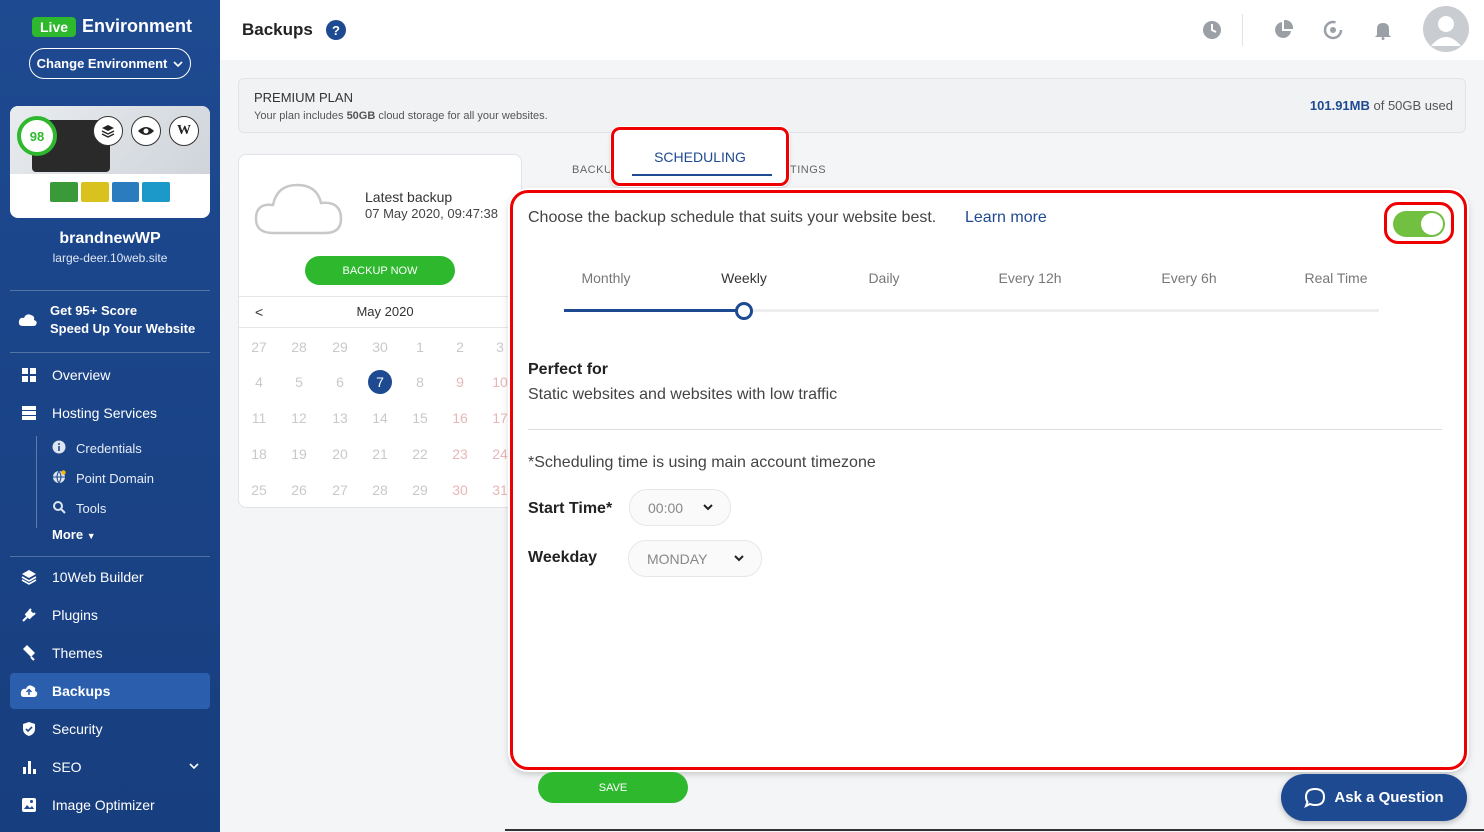  What do you see at coordinates (74, 534) in the screenshot?
I see `more-toggle: More ▼` at bounding box center [74, 534].